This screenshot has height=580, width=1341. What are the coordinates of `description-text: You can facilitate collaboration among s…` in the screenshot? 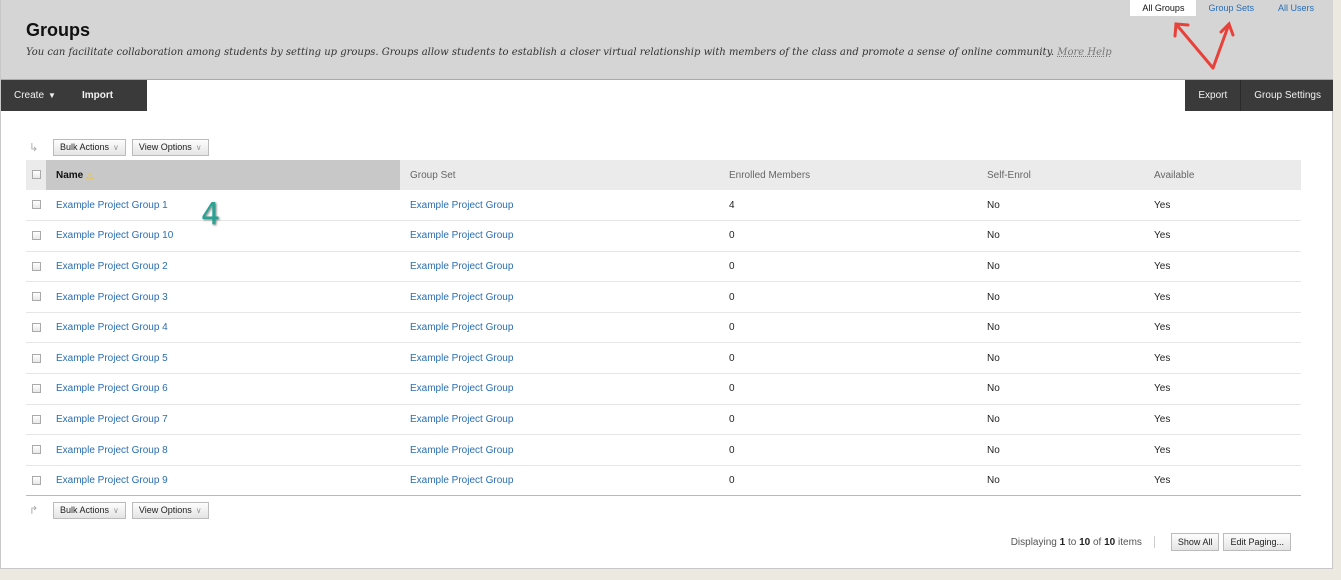 It's located at (540, 52).